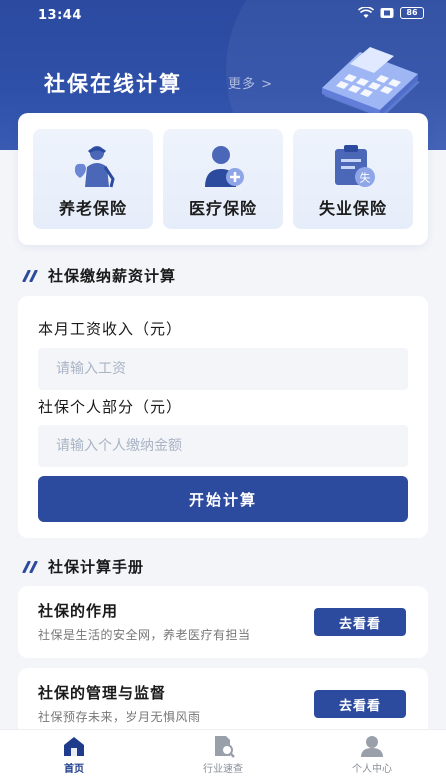 This screenshot has width=446, height=777. What do you see at coordinates (60, 15) in the screenshot?
I see `status-time: 13:44` at bounding box center [60, 15].